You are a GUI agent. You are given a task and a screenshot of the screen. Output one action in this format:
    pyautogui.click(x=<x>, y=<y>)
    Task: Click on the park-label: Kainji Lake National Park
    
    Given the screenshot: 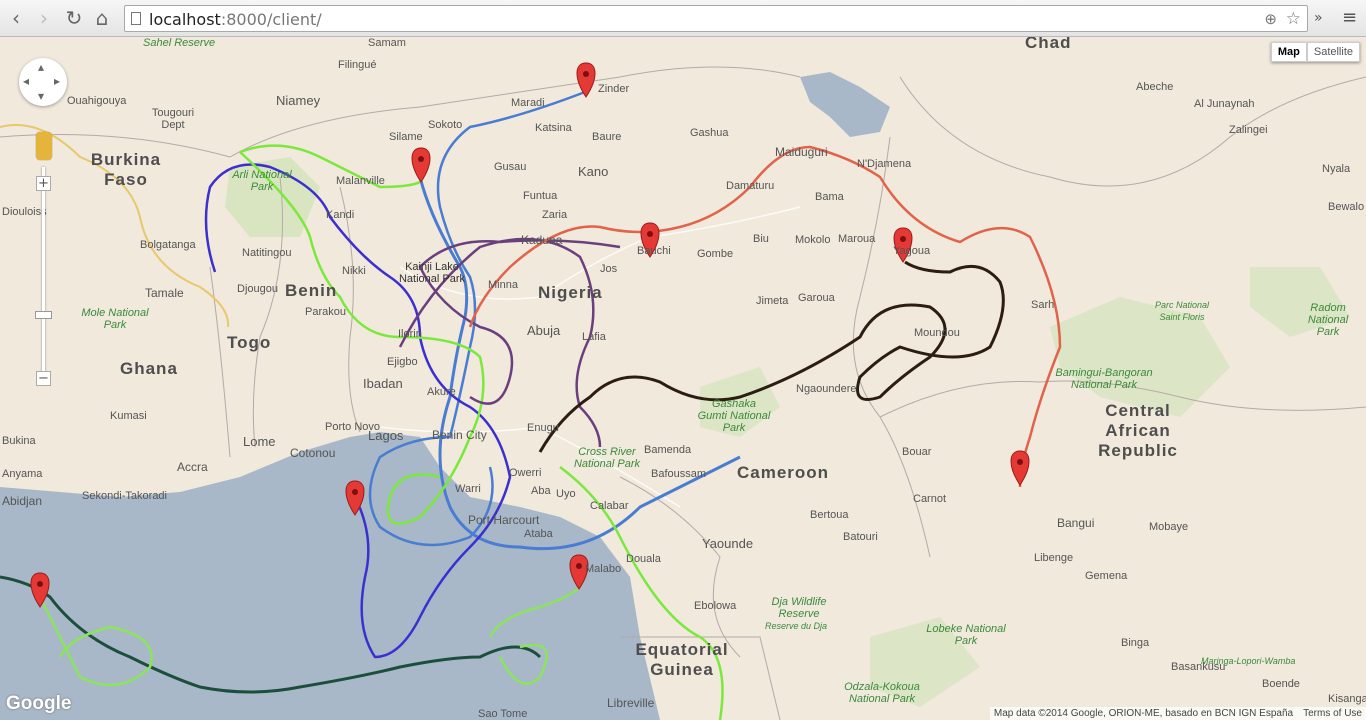 What is the action you would take?
    pyautogui.click(x=432, y=273)
    